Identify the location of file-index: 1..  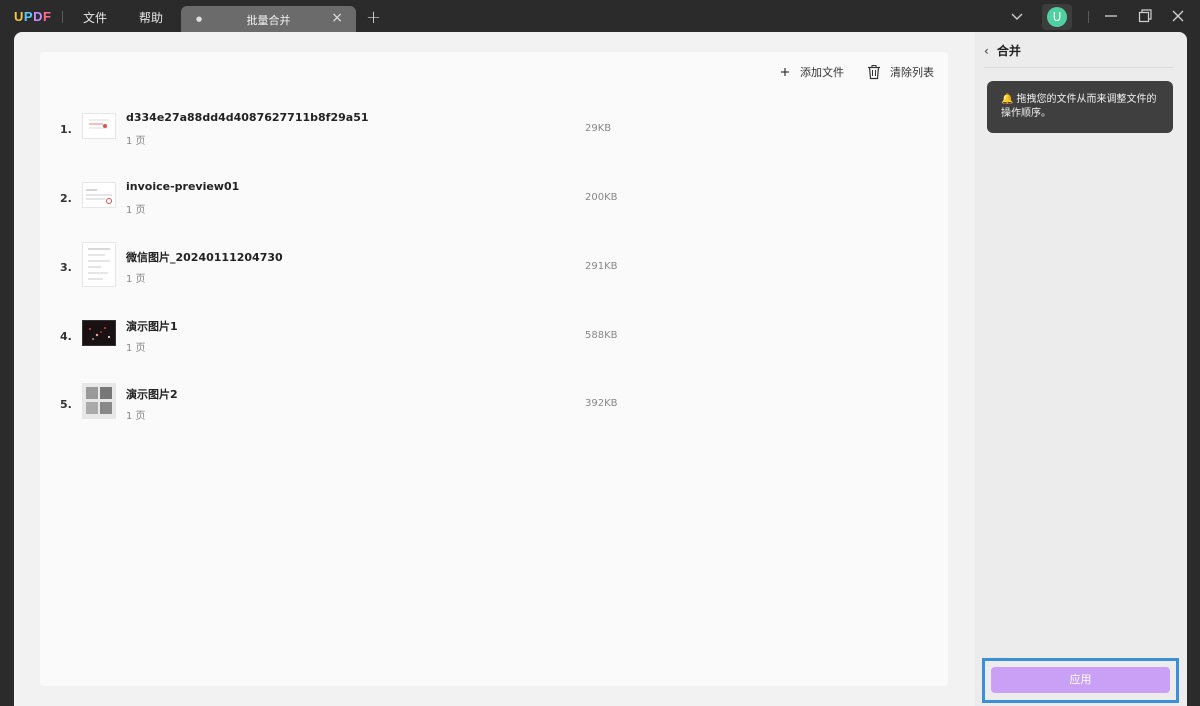
(66, 129).